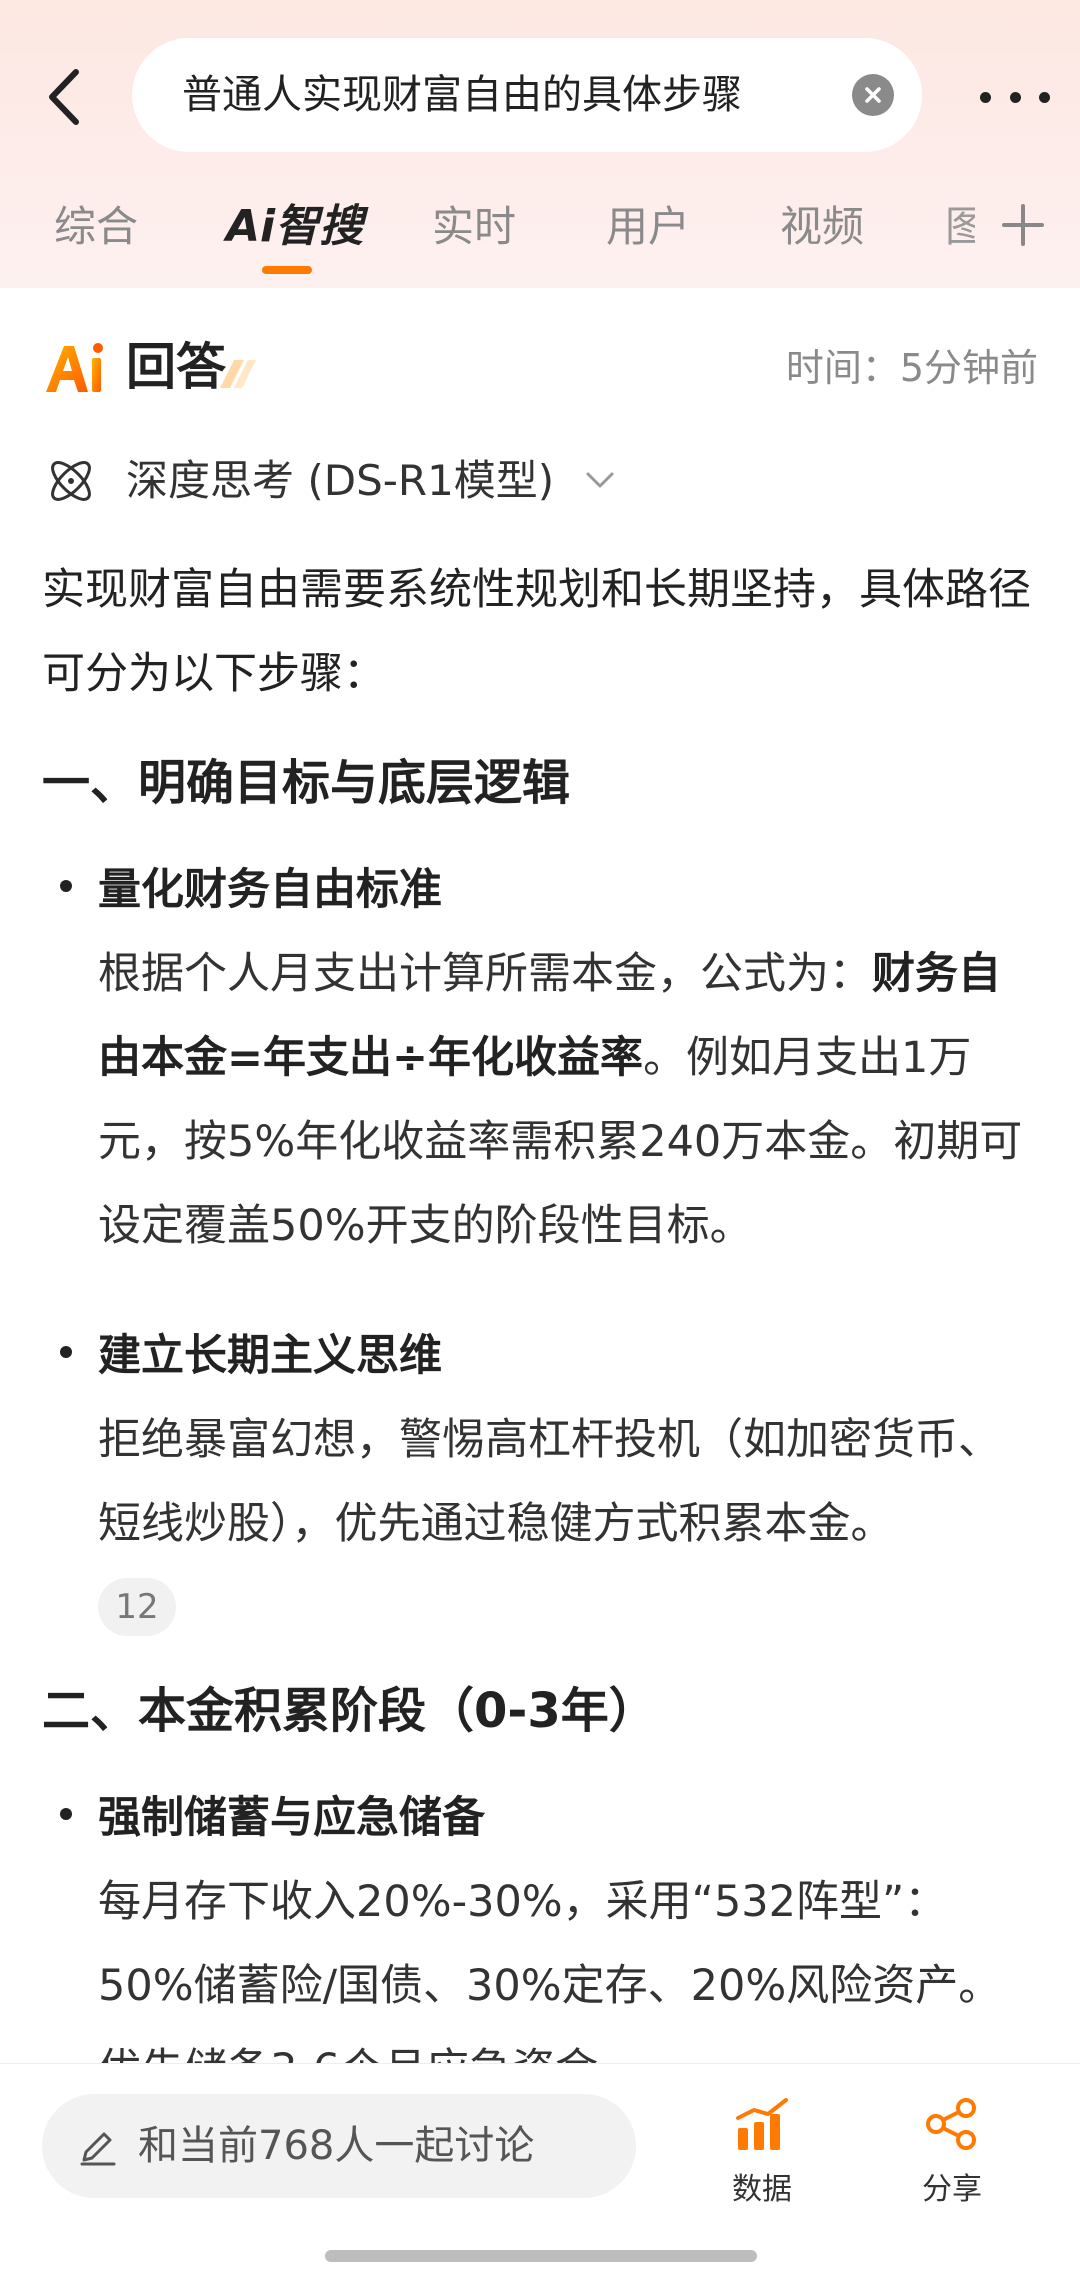 This screenshot has width=1080, height=2284. I want to click on tab-ai-search: Ai智搜, so click(295, 235).